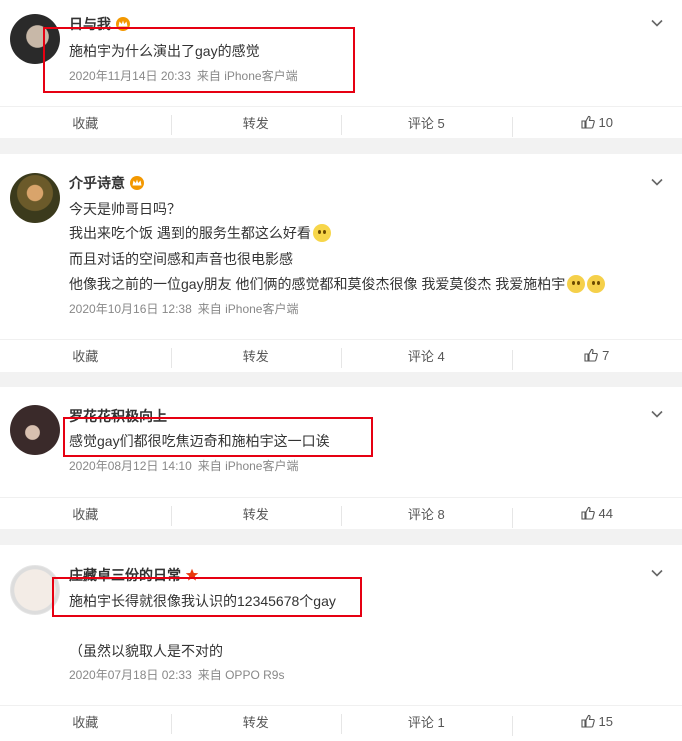 This screenshot has width=682, height=741. I want to click on action-bar: 收藏 转发 评论 1 15, so click(341, 720).